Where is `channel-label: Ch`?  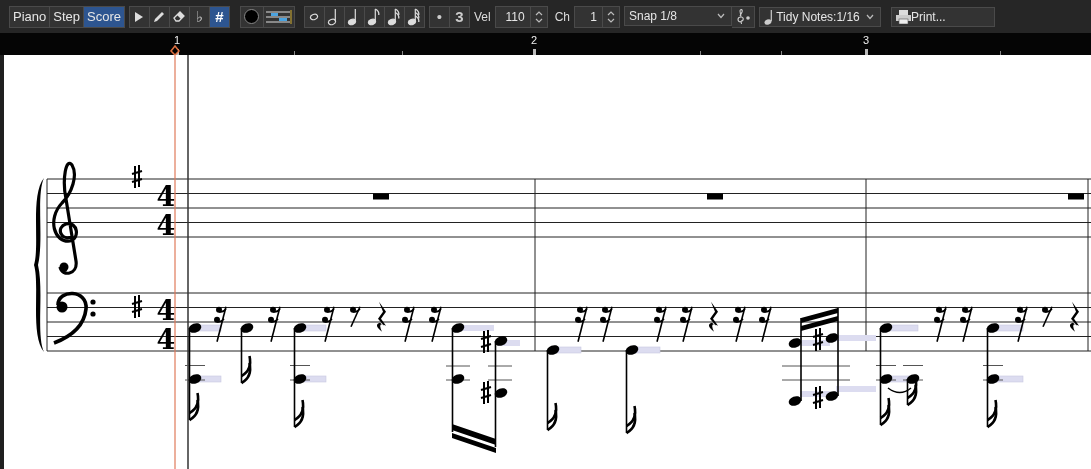 channel-label: Ch is located at coordinates (562, 16).